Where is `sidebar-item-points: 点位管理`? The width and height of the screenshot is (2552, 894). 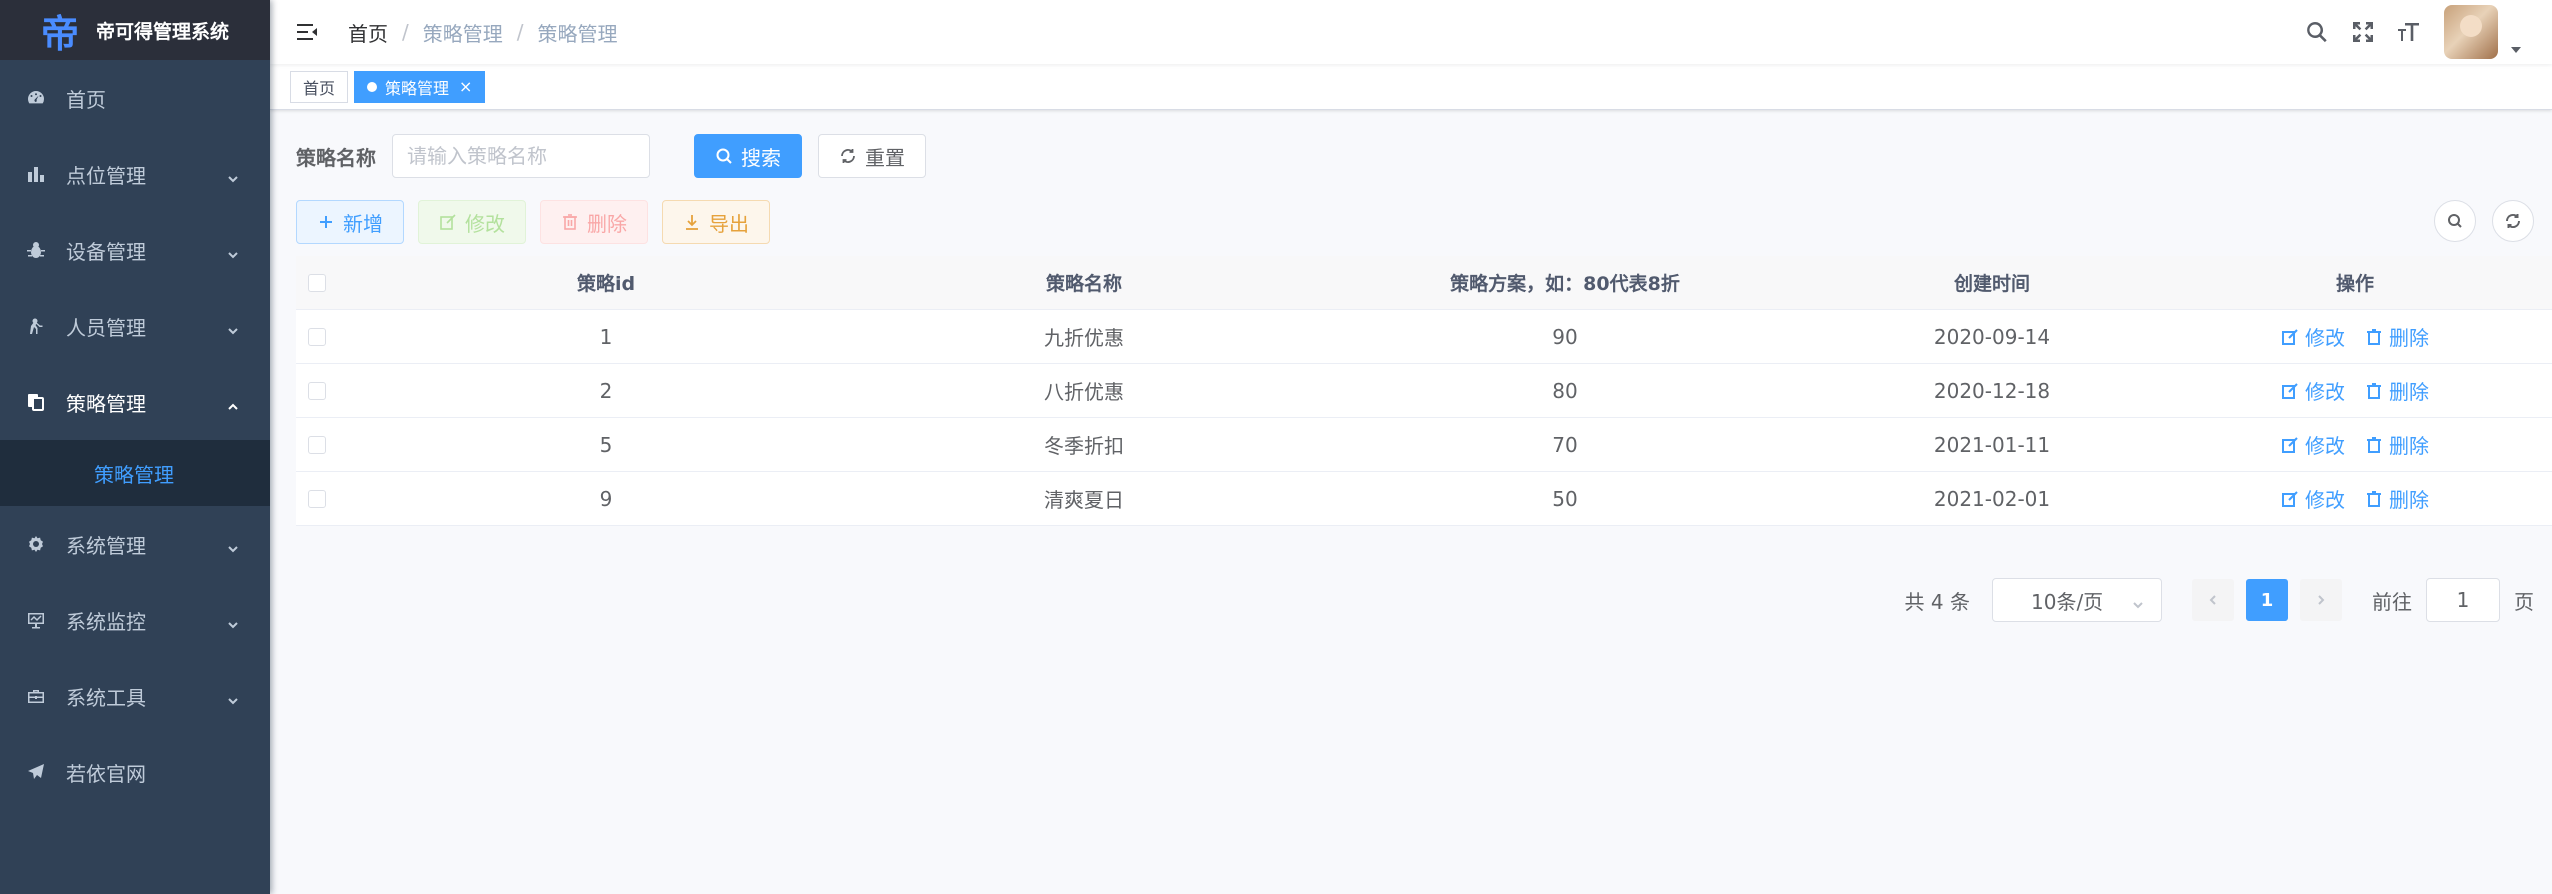 sidebar-item-points: 点位管理 is located at coordinates (135, 174).